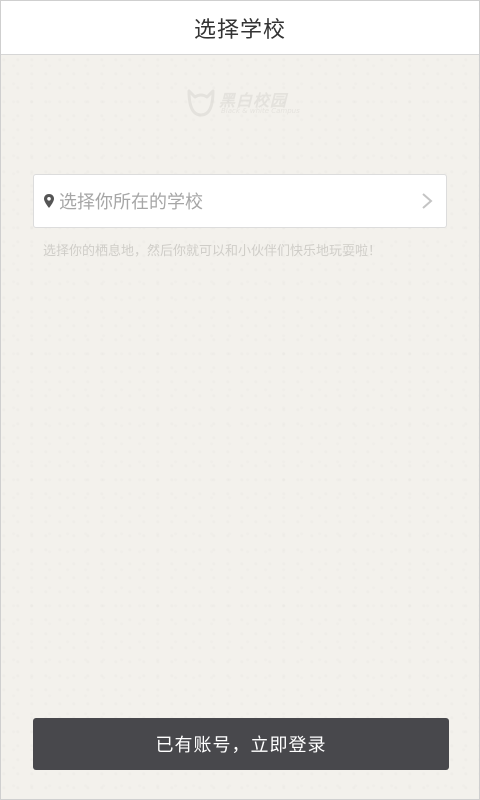  Describe the element at coordinates (240, 201) in the screenshot. I see `school-select-field: 选择你所在的学校` at that location.